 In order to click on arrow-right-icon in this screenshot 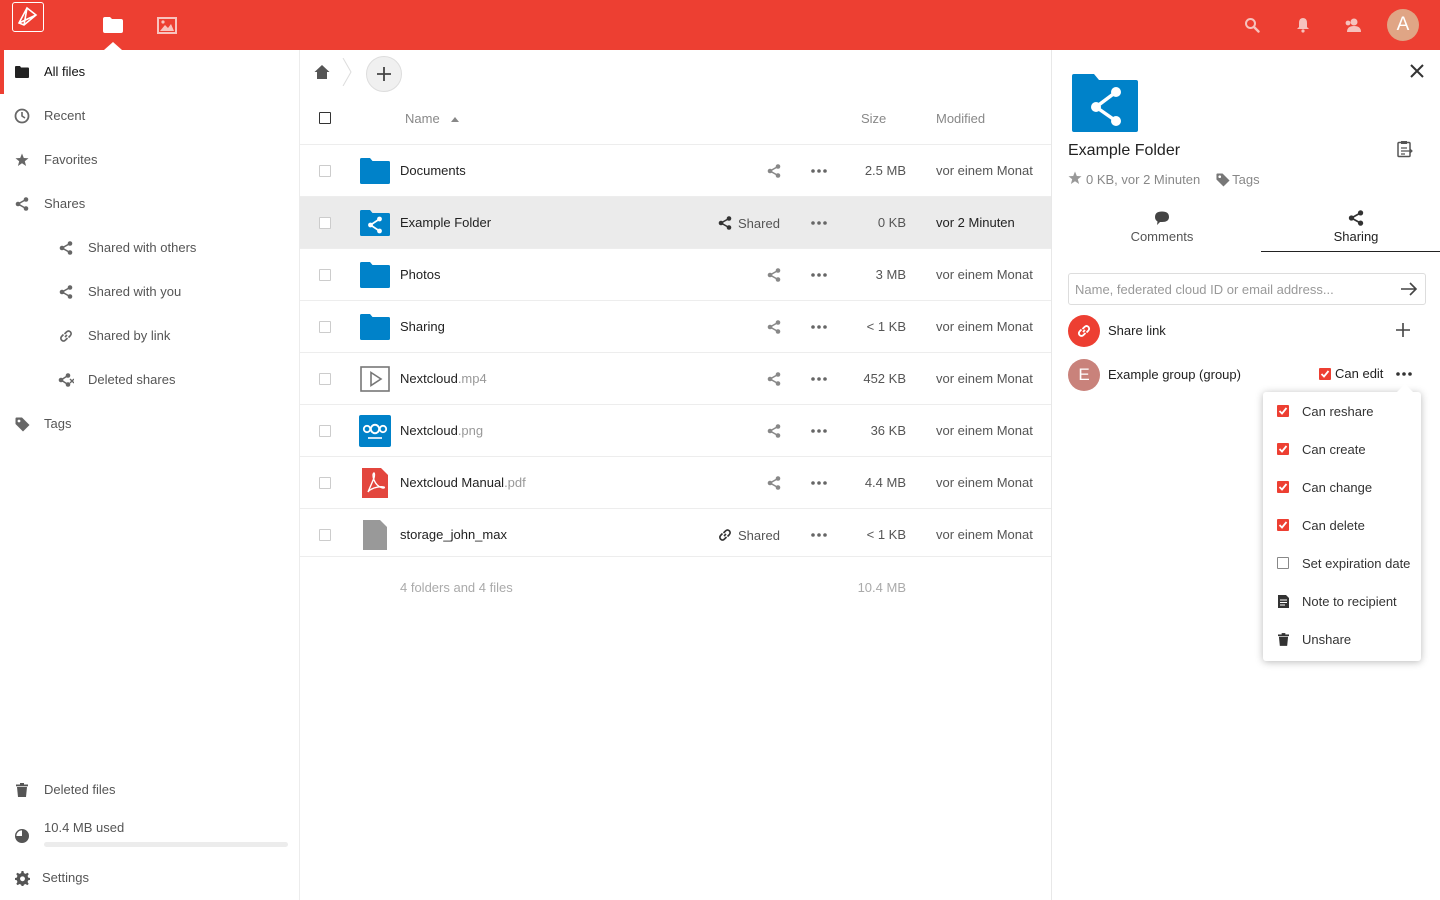, I will do `click(1409, 289)`.